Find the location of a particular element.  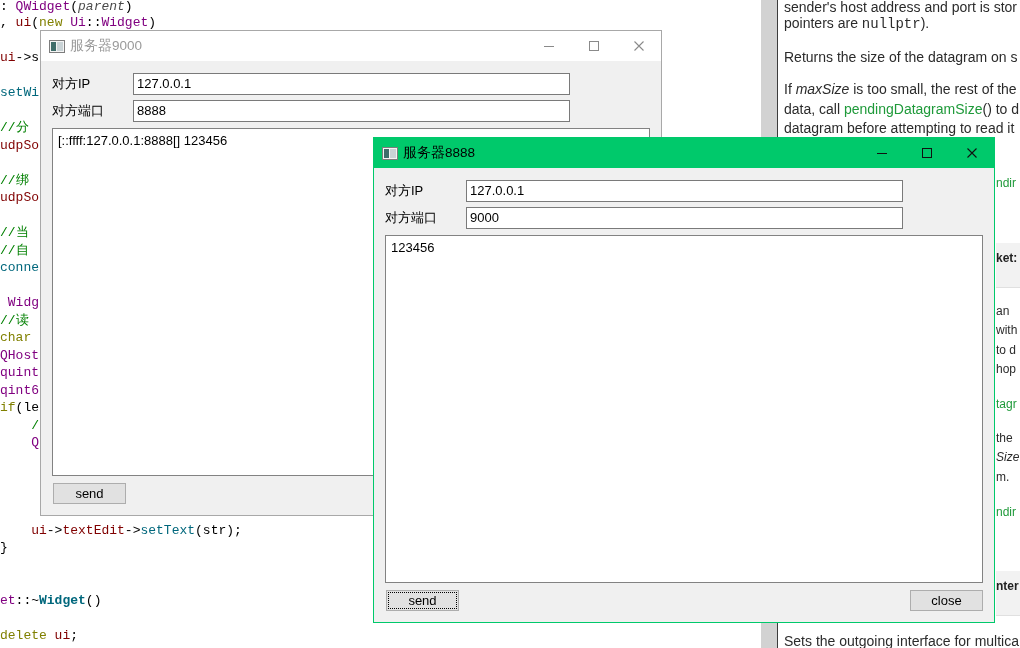

code-line: quint is located at coordinates (19, 373).